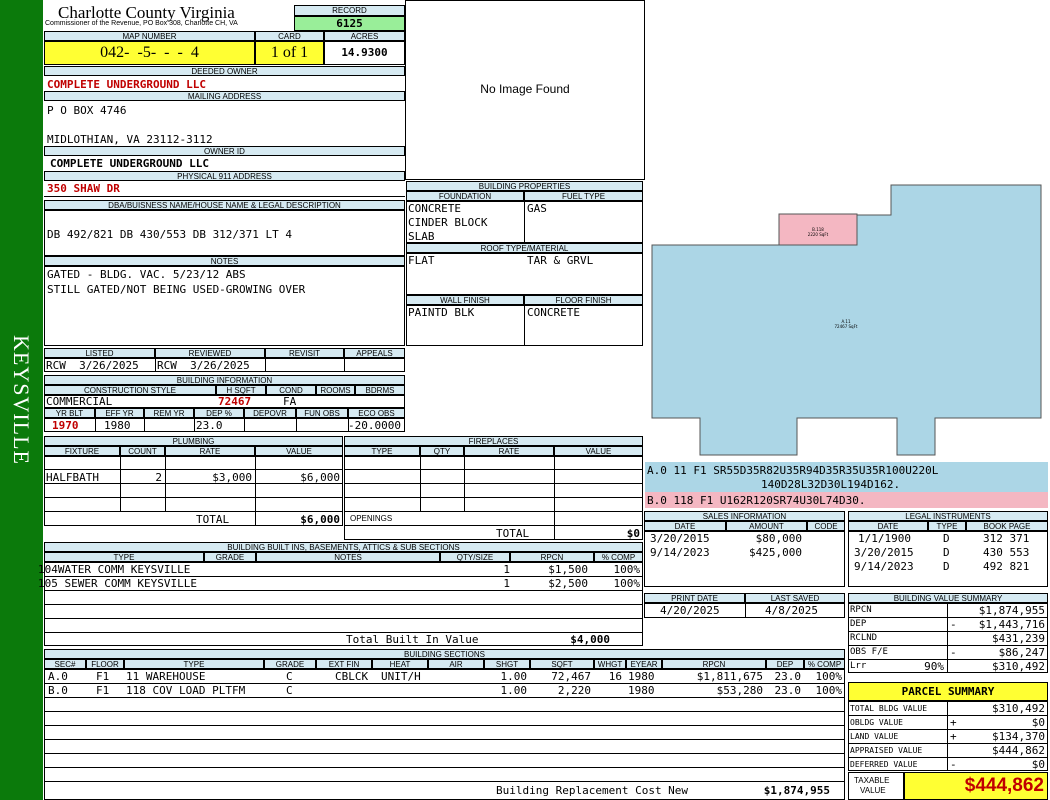  What do you see at coordinates (235, 401) in the screenshot?
I see `hsqft-value: 72467` at bounding box center [235, 401].